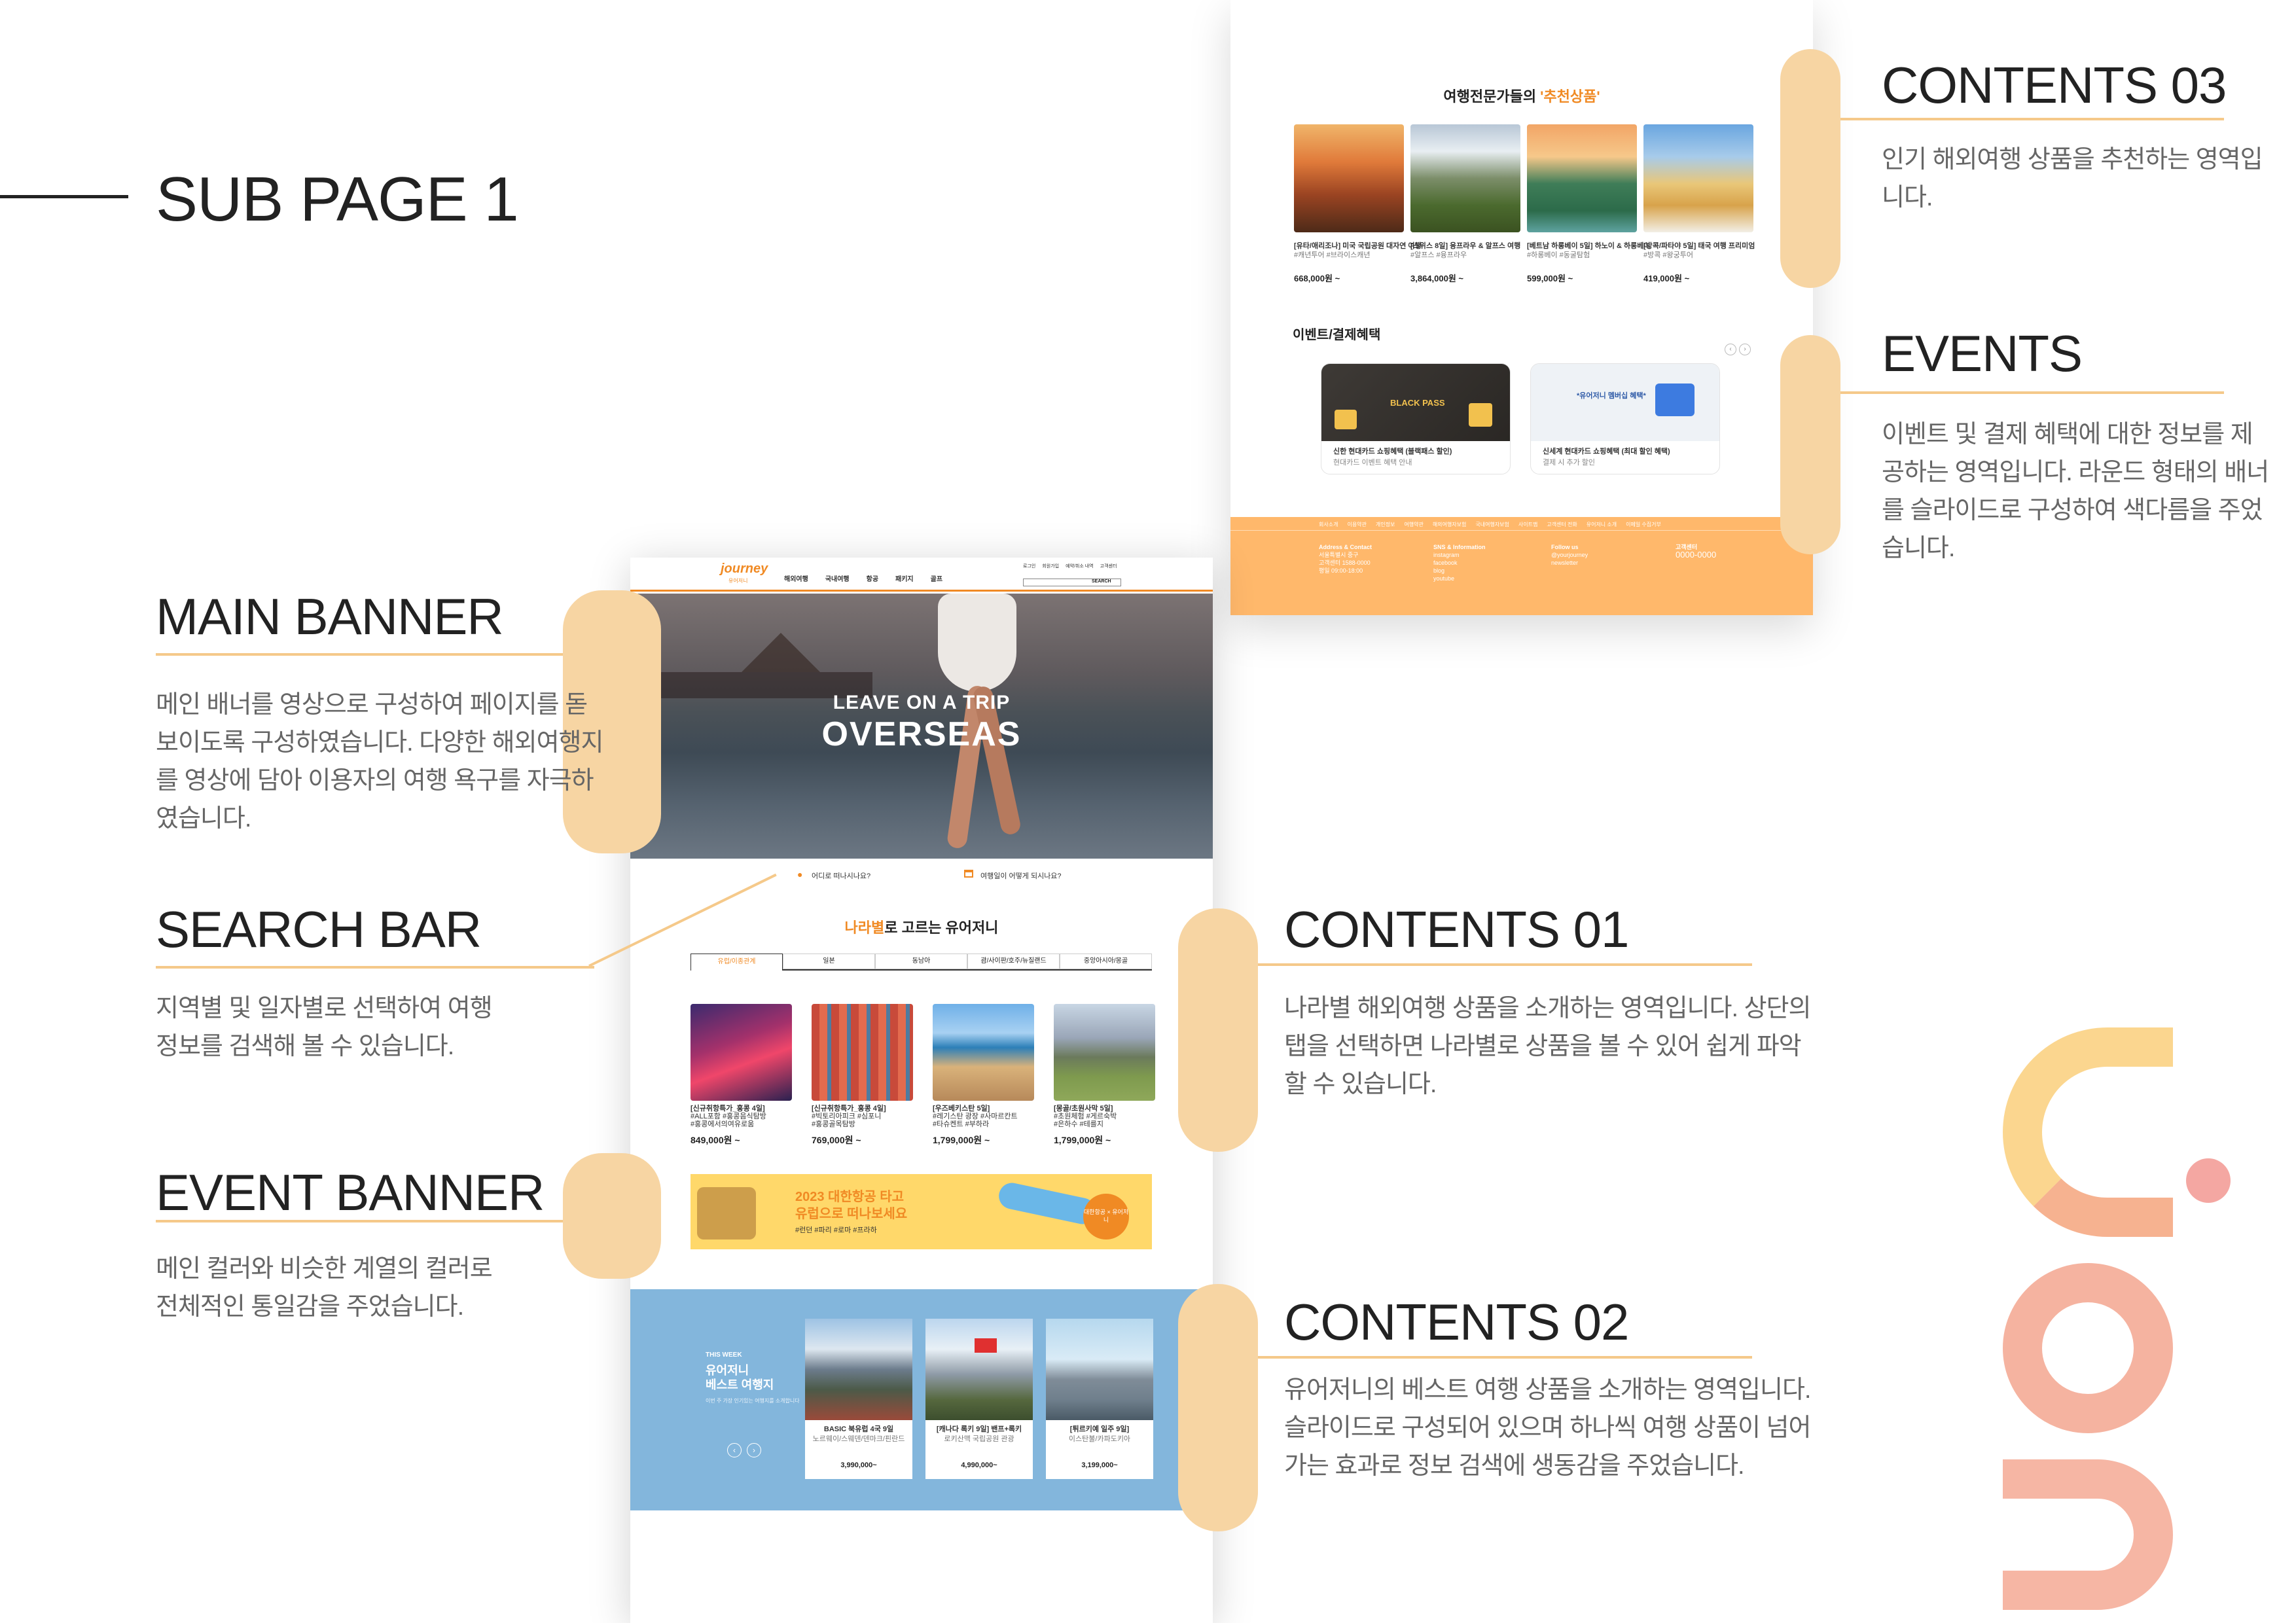  I want to click on event-badge: 대한항공 × 유어저니, so click(1106, 1217).